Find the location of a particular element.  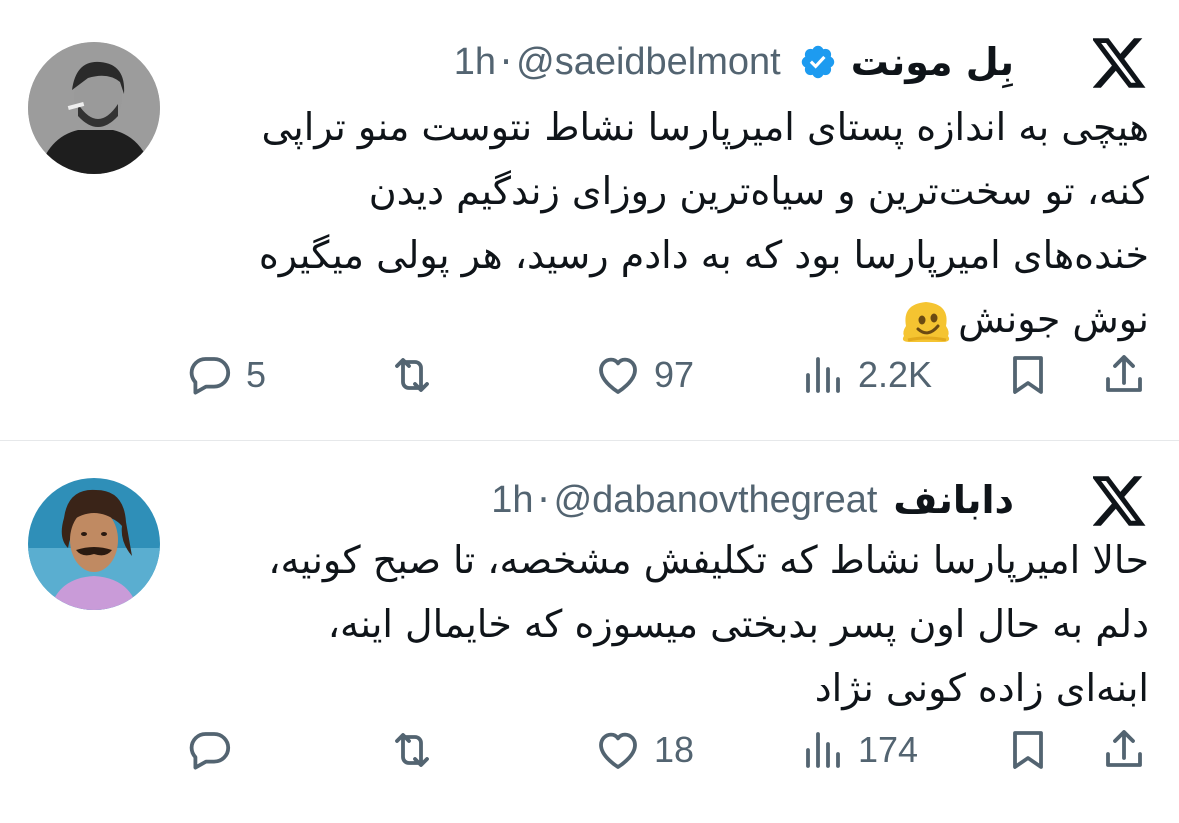

like-button: 18 is located at coordinates (644, 750).